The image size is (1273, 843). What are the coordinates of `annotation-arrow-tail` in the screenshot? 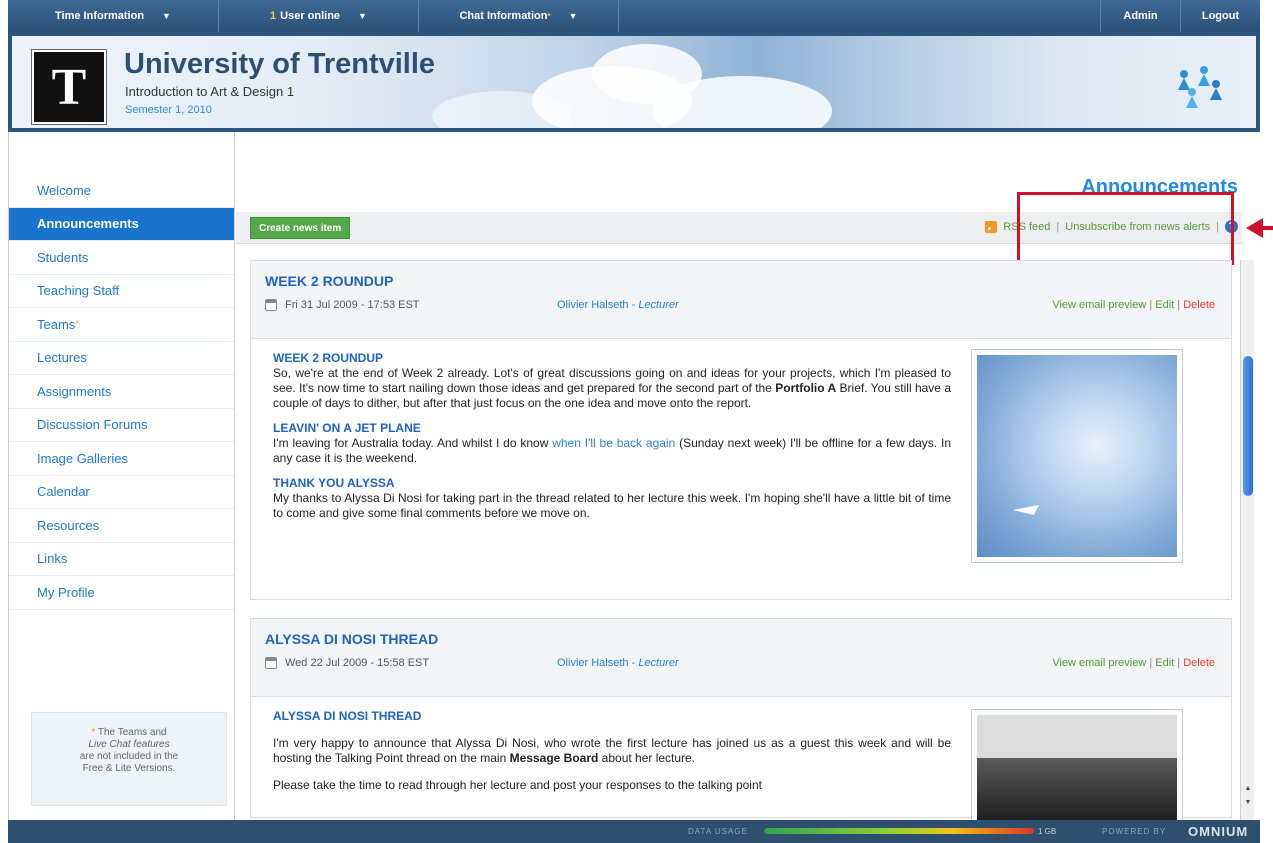 It's located at (1267, 228).